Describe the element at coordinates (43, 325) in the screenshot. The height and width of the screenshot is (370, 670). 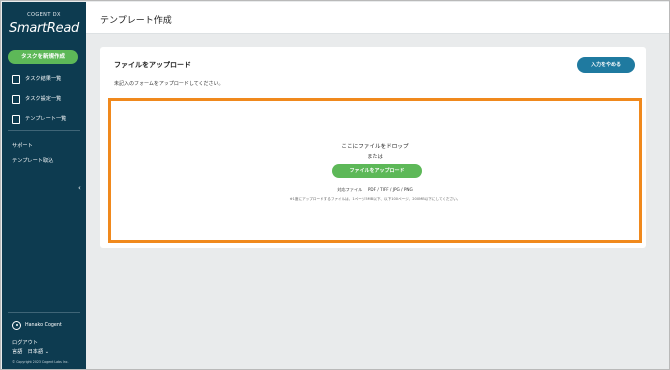
I see `user-name: Hanako Cogent` at that location.